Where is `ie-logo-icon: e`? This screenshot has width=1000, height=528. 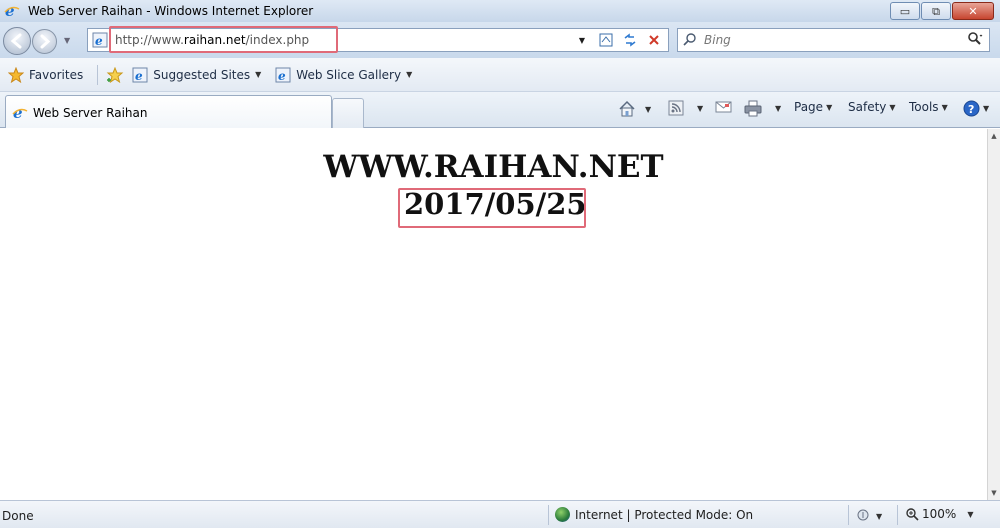
ie-logo-icon: e is located at coordinates (12, 11).